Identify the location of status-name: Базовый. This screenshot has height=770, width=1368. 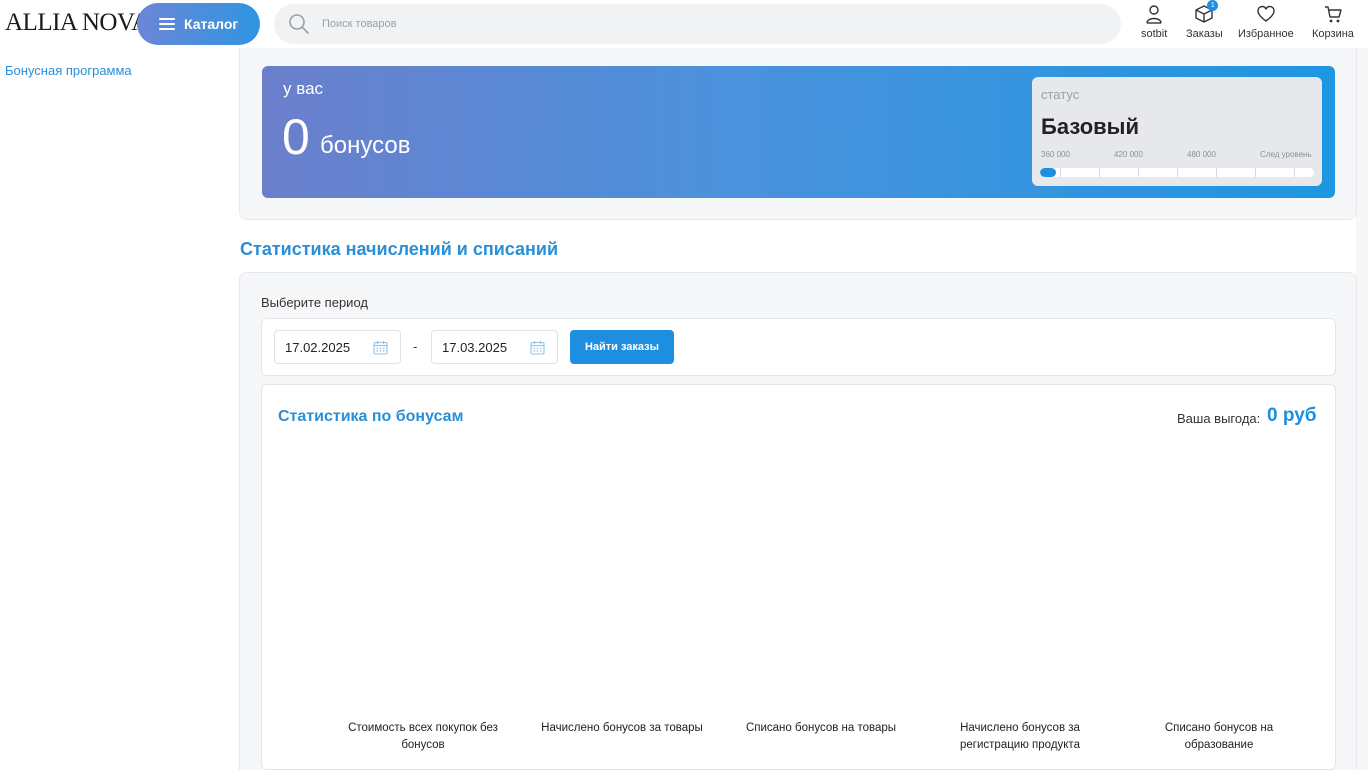
(1090, 126).